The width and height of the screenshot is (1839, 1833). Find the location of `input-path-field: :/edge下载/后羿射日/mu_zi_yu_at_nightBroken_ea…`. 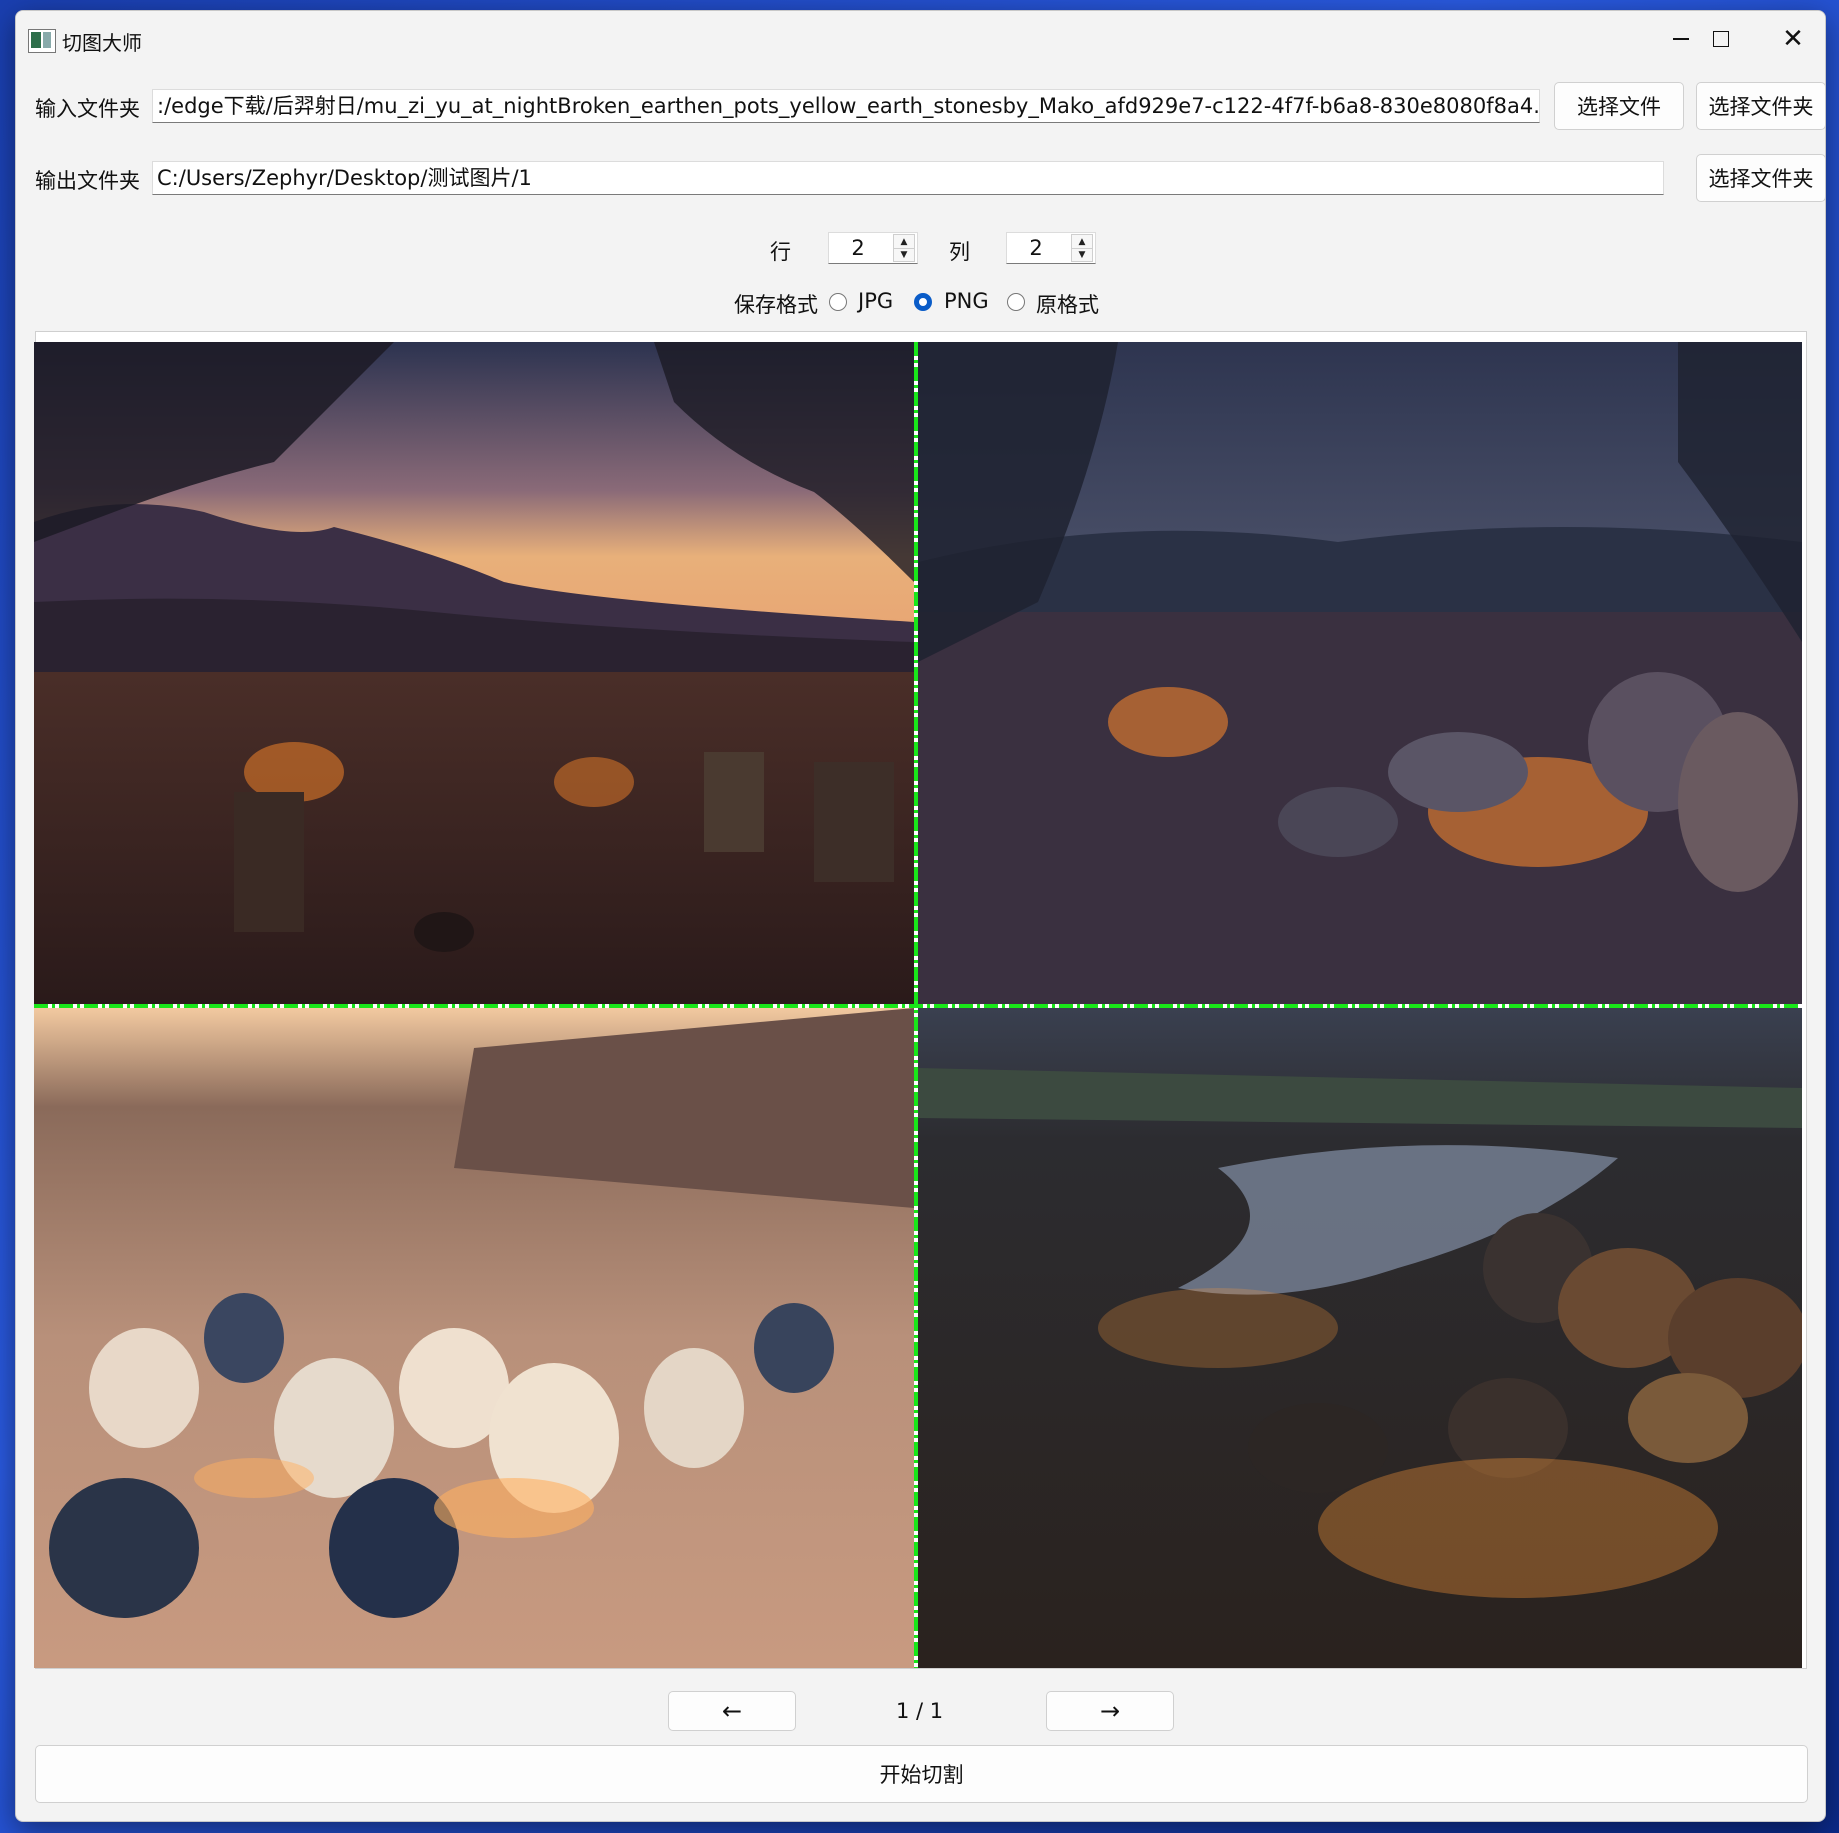

input-path-field: :/edge下载/后羿射日/mu_zi_yu_at_nightBroken_ea… is located at coordinates (846, 106).